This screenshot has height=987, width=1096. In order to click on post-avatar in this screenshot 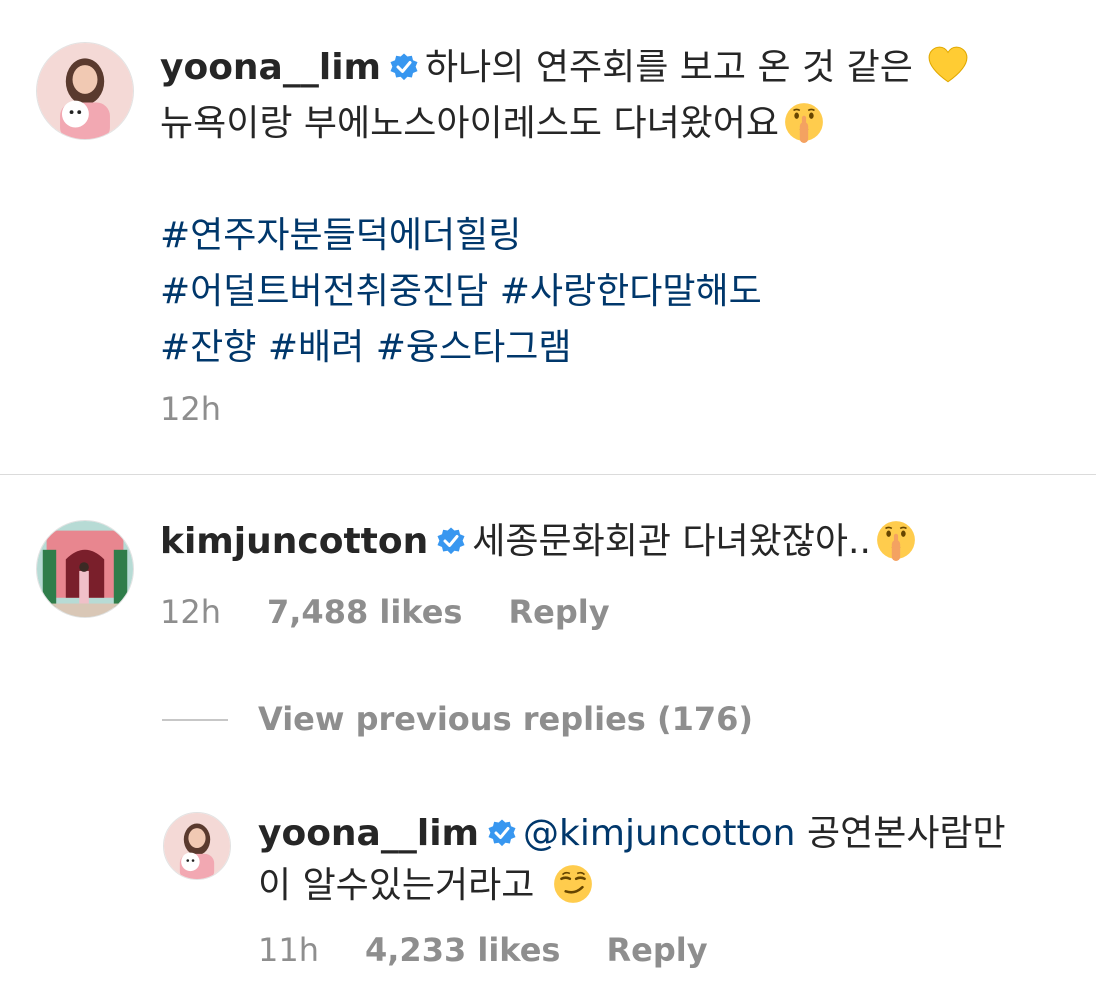, I will do `click(85, 91)`.